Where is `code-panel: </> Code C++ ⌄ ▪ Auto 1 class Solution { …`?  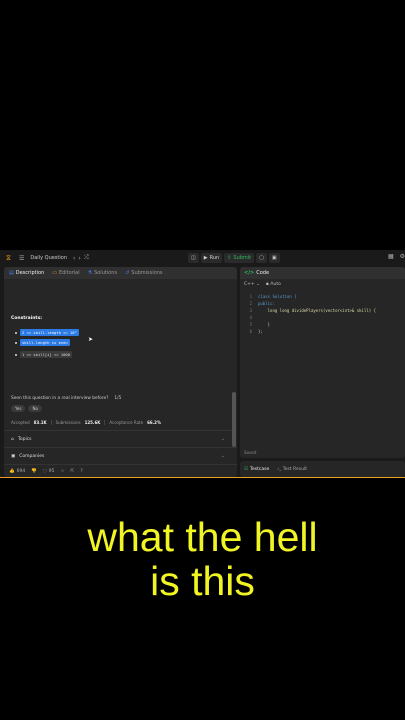
code-panel: </> Code C++ ⌄ ▪ Auto 1 class Solution { … is located at coordinates (322, 362).